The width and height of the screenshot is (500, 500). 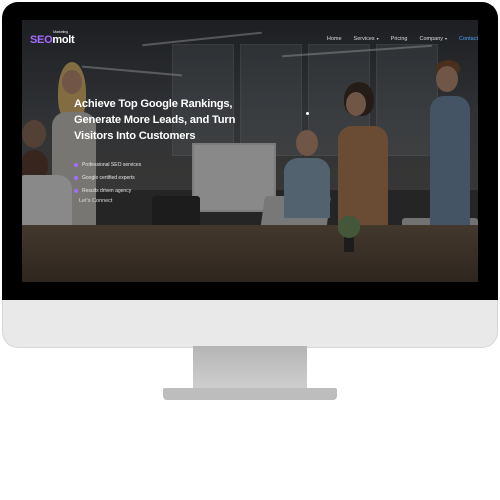 I want to click on site-logo: SEOmolt Marketing, so click(x=52, y=37).